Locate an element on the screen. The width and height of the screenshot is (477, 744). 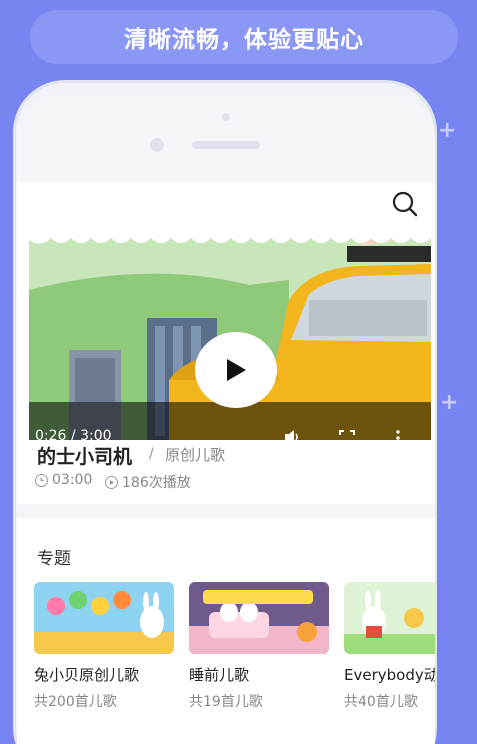
search-icon is located at coordinates (405, 204).